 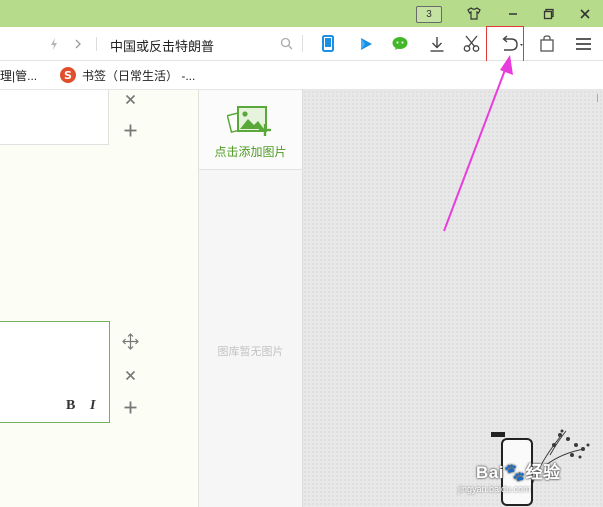 What do you see at coordinates (494, 489) in the screenshot?
I see `watermark-subtext: jingyan.baidu.com` at bounding box center [494, 489].